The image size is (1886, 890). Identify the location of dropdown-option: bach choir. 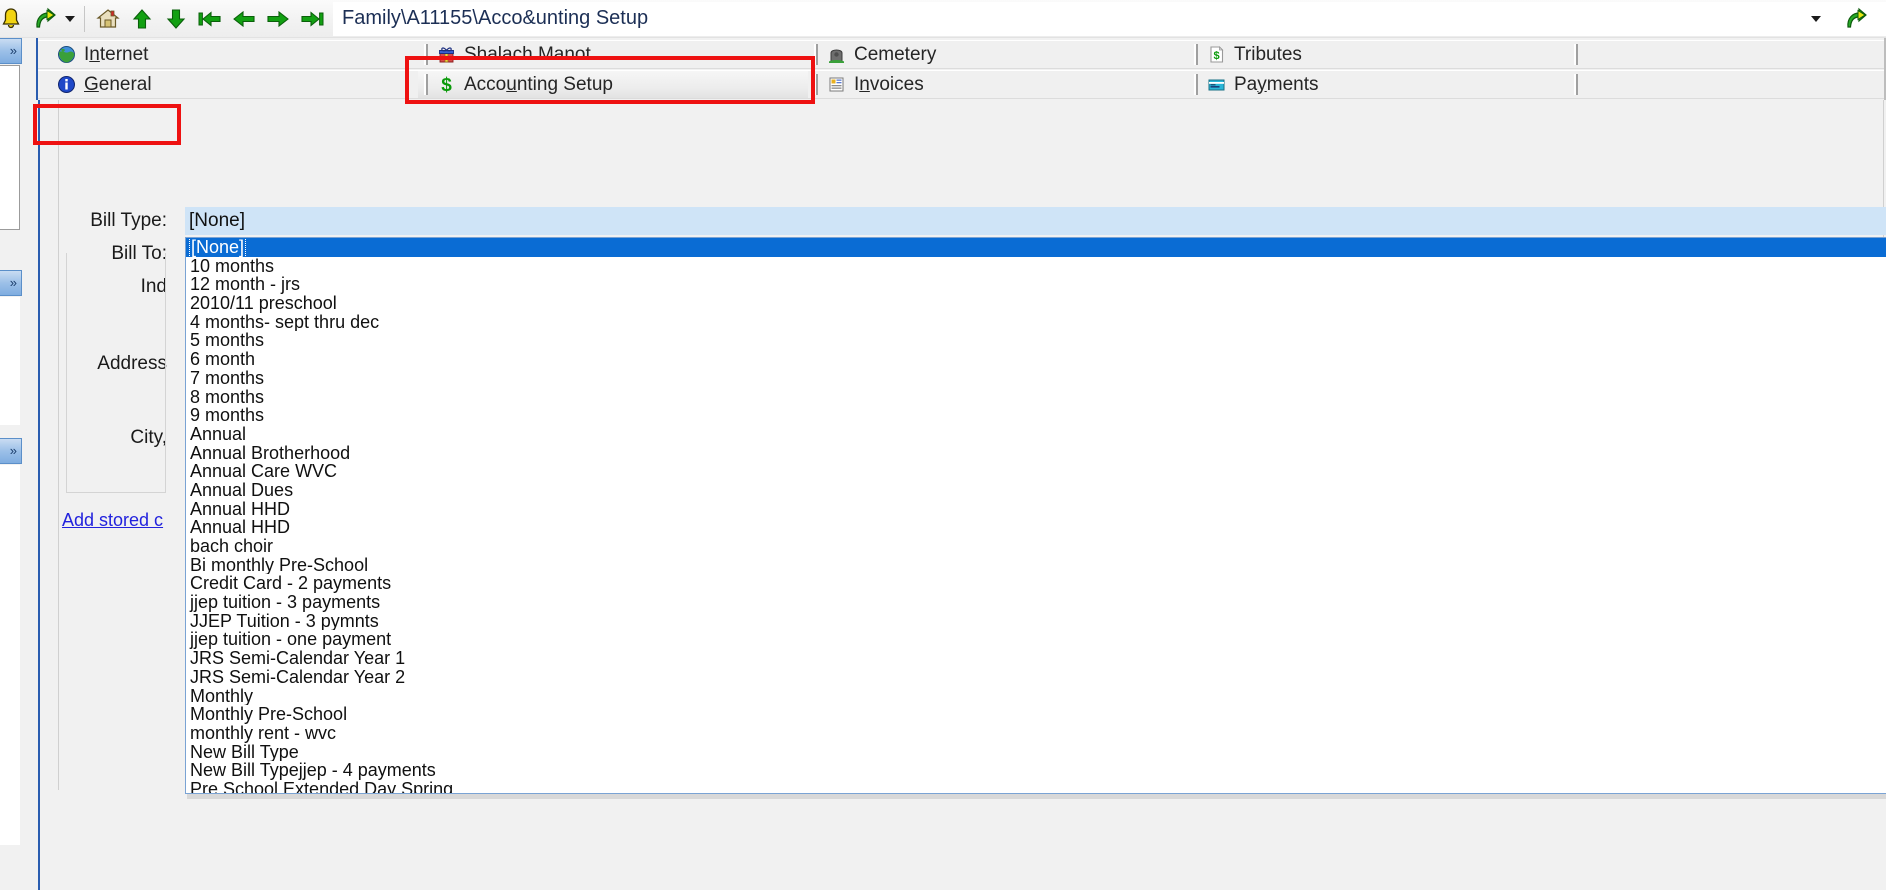
(1036, 546).